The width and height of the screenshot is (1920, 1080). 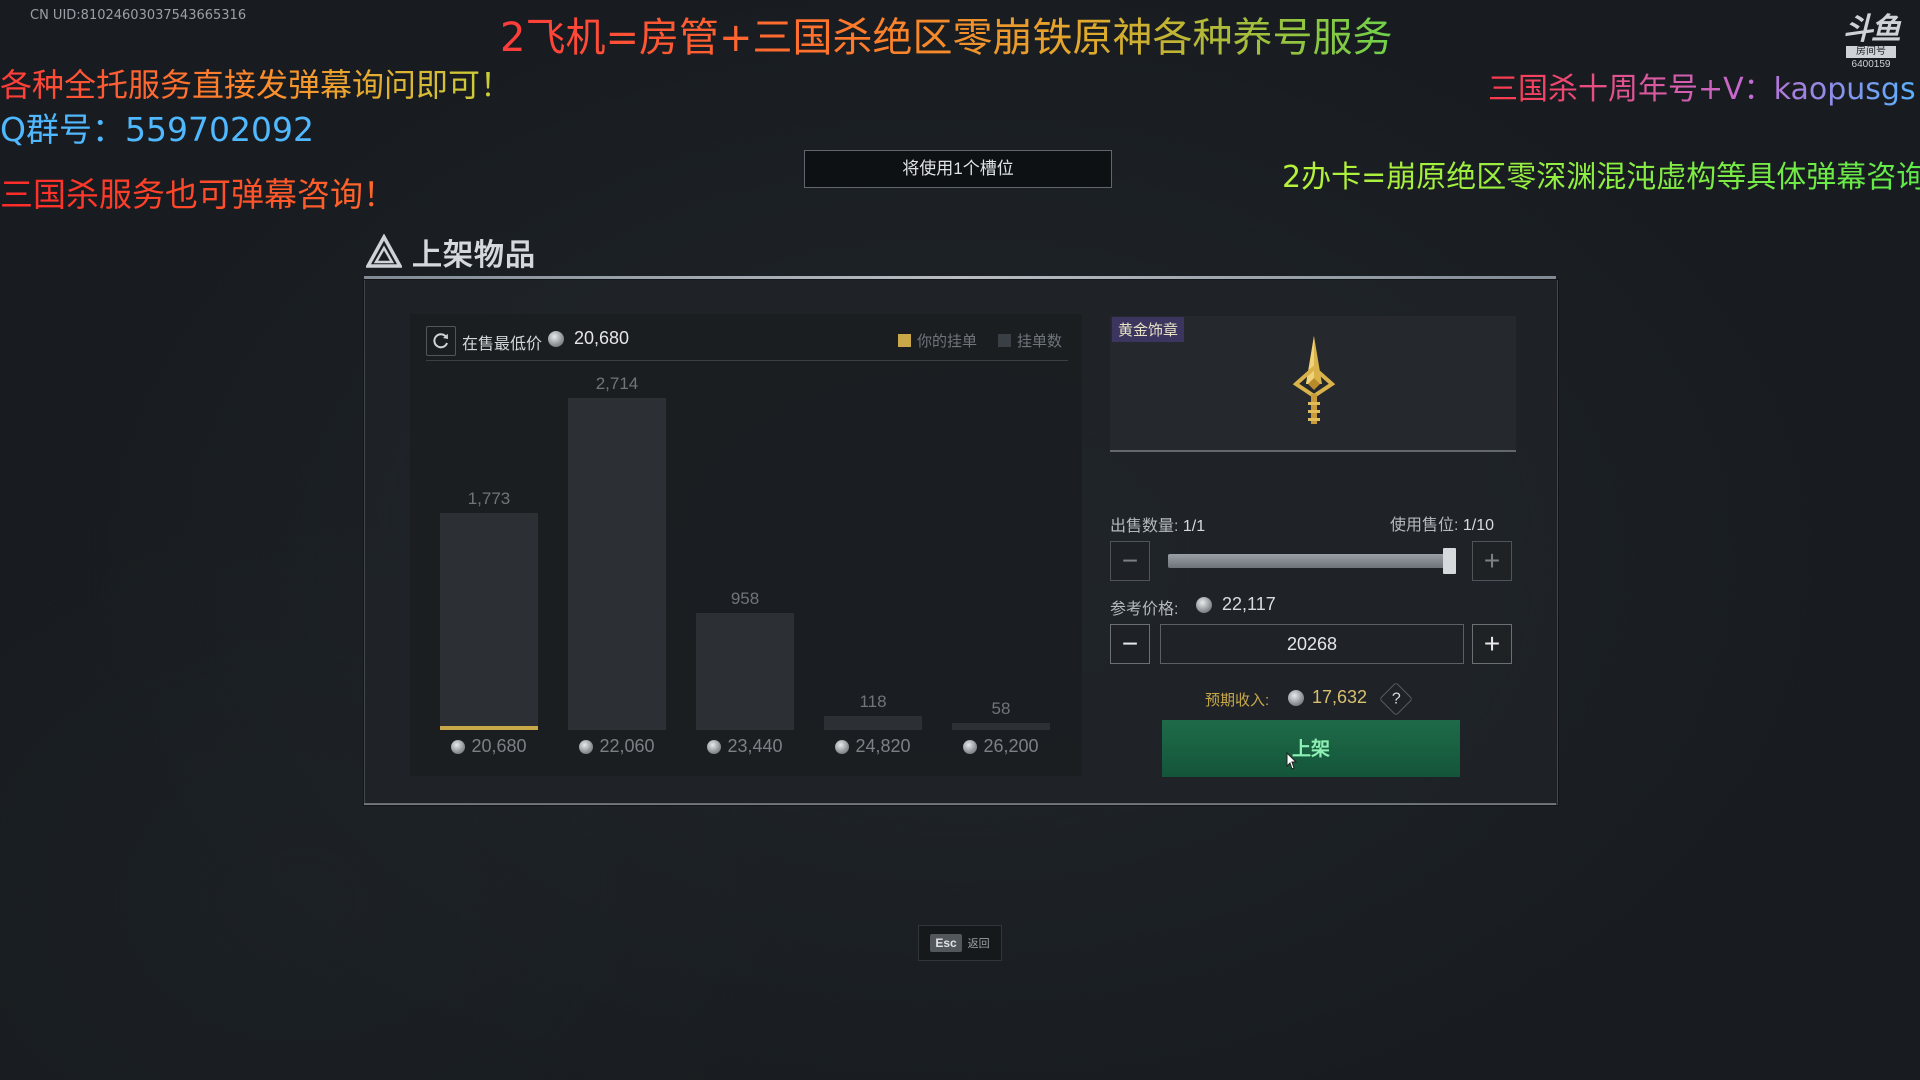 I want to click on list-item-button: 上架, so click(x=1311, y=748).